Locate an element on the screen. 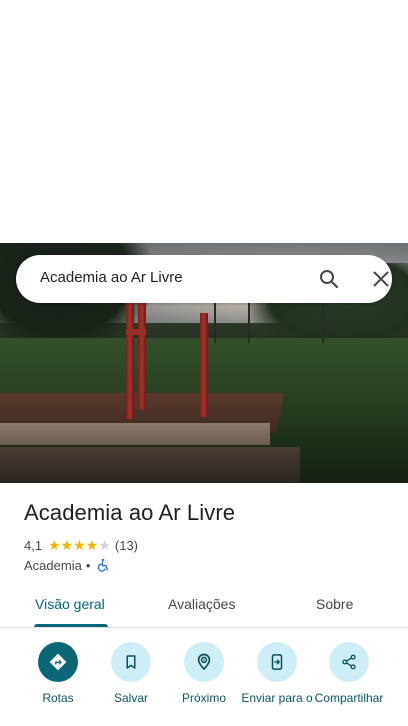 The width and height of the screenshot is (408, 726). nearby-icon is located at coordinates (204, 662).